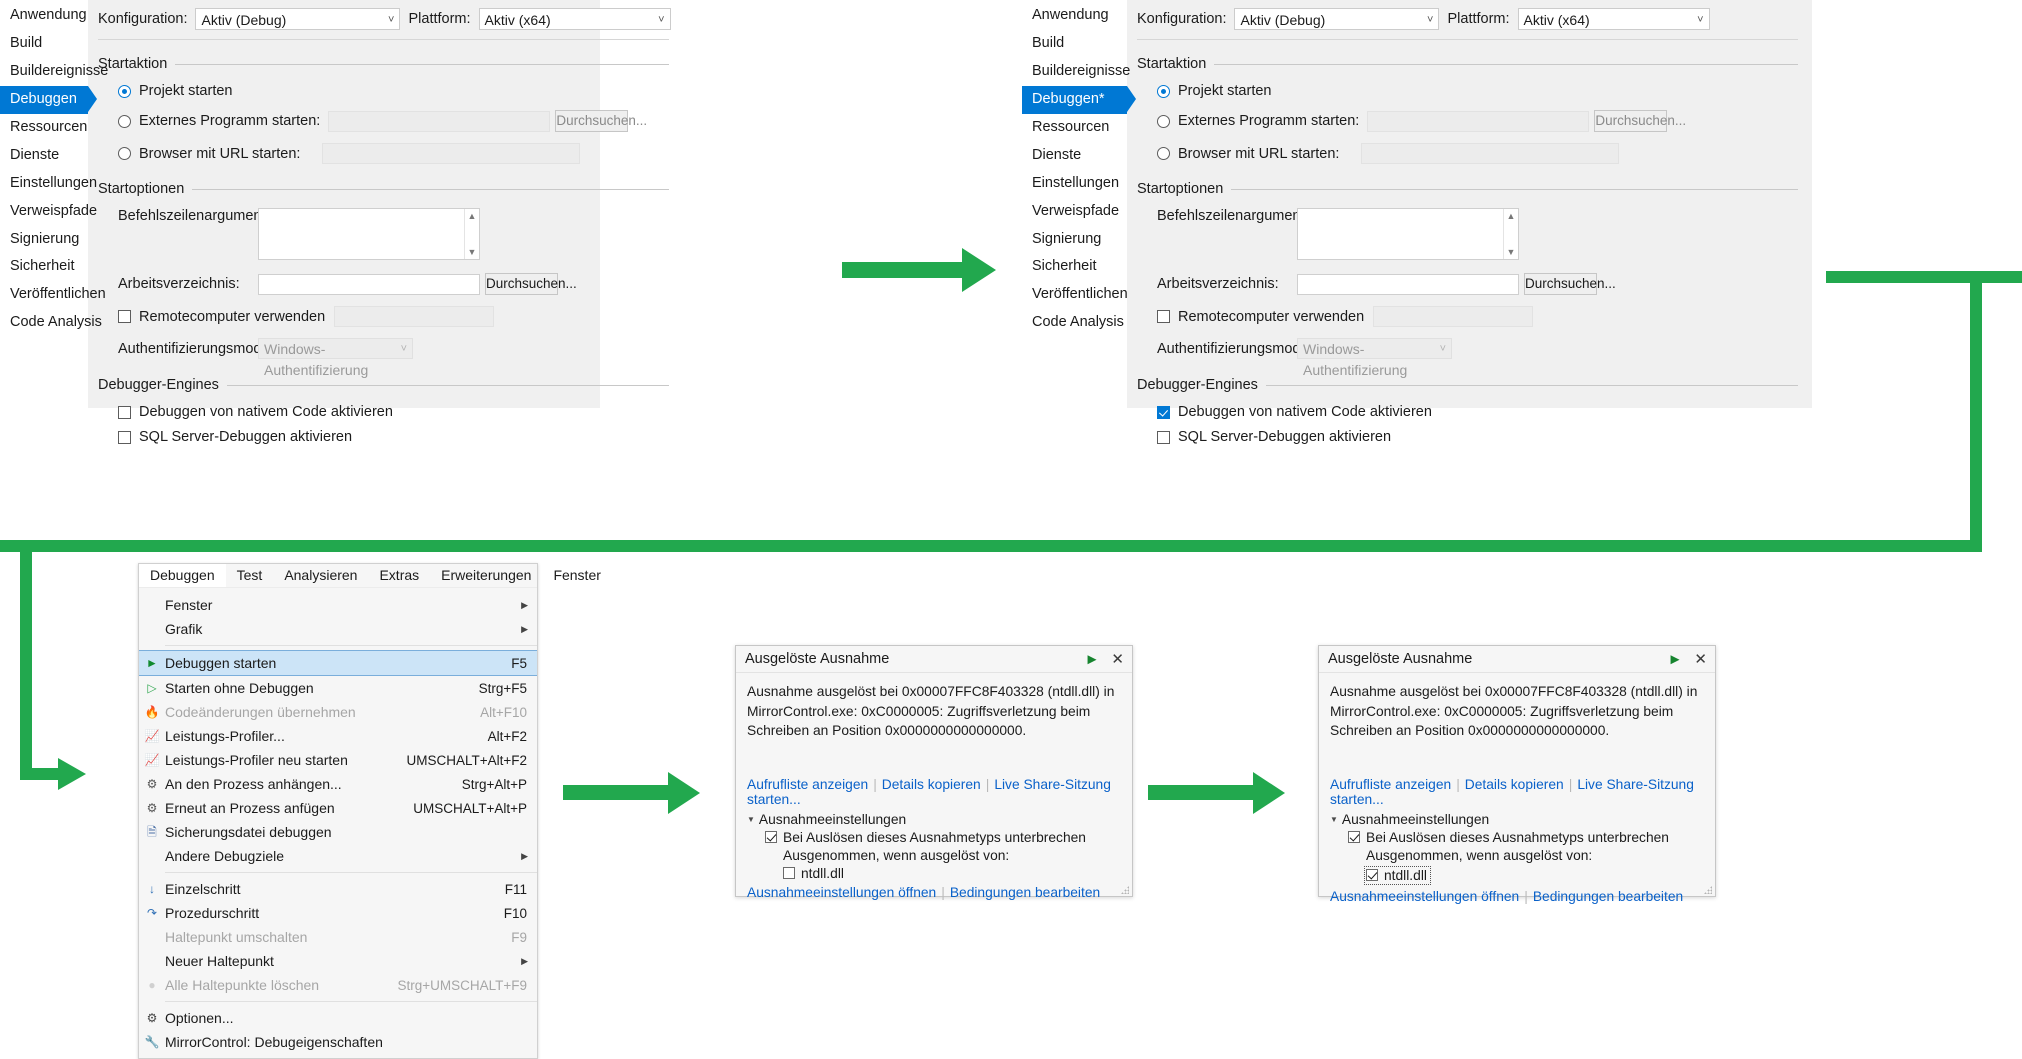 The width and height of the screenshot is (2022, 1059). Describe the element at coordinates (486, 575) in the screenshot. I see `menubar-item-erweiterungen: Erweiterungen` at that location.